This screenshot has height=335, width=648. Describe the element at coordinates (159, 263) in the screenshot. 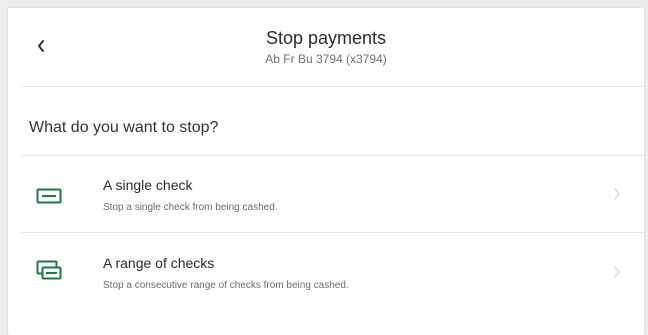

I see `option-title: A range of checks` at that location.